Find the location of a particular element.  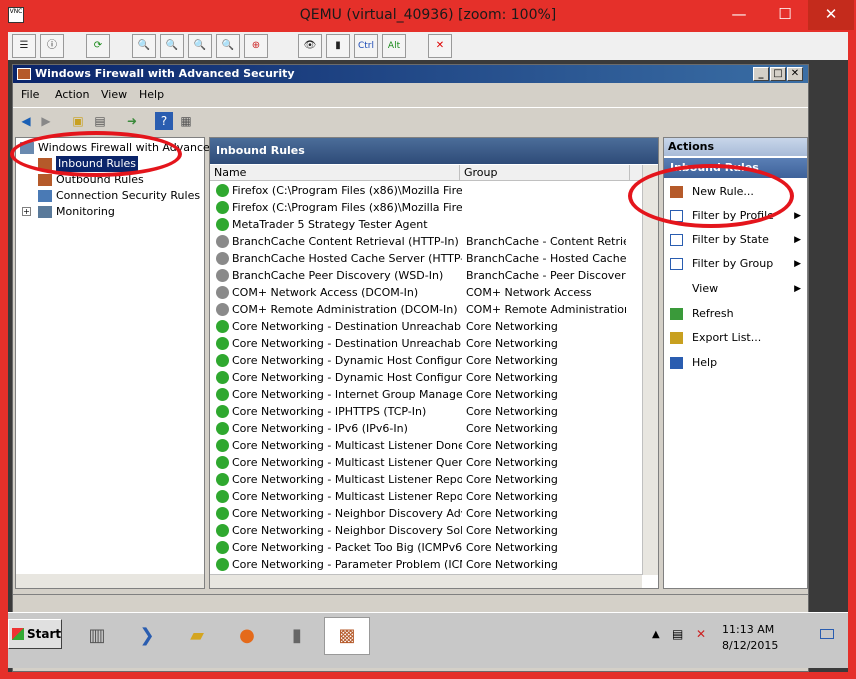

alt-key-button: Alt is located at coordinates (394, 46).